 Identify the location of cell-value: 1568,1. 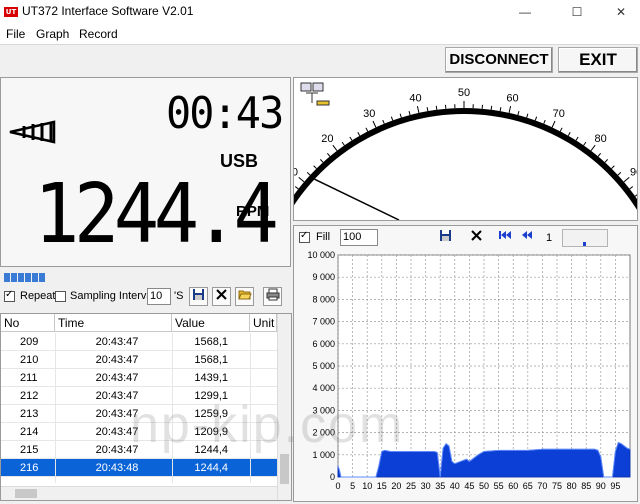
(211, 360).